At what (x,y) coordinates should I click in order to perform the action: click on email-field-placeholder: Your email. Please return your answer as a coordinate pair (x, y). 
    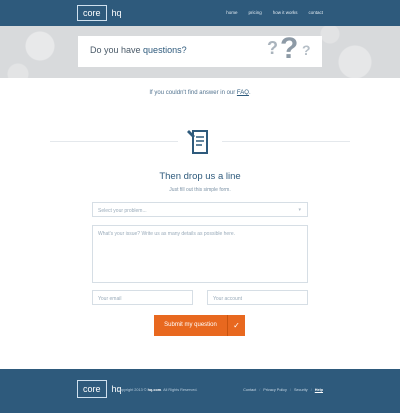
    Looking at the image, I should click on (110, 299).